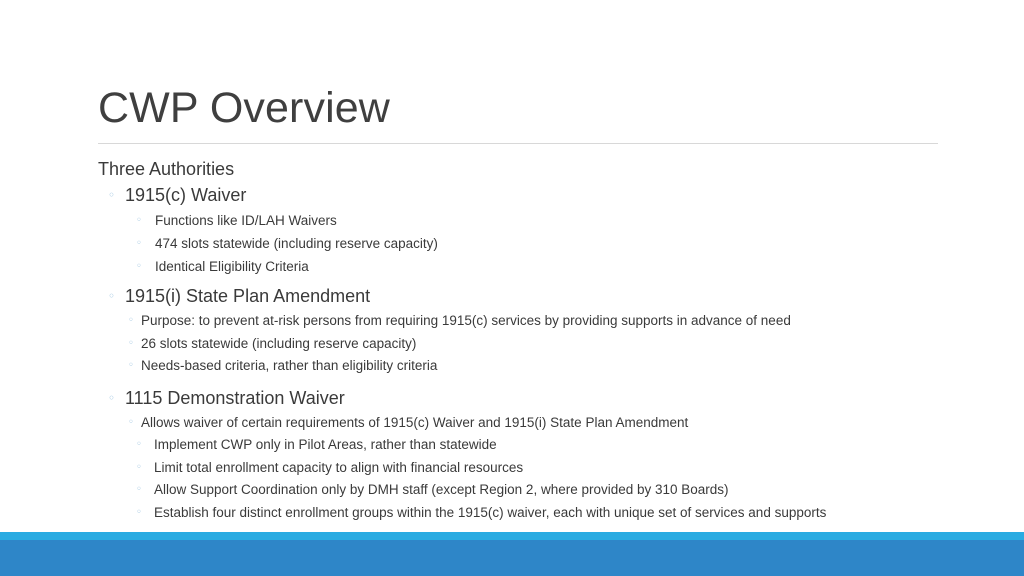 The width and height of the screenshot is (1024, 576). I want to click on title-underline-rule, so click(518, 143).